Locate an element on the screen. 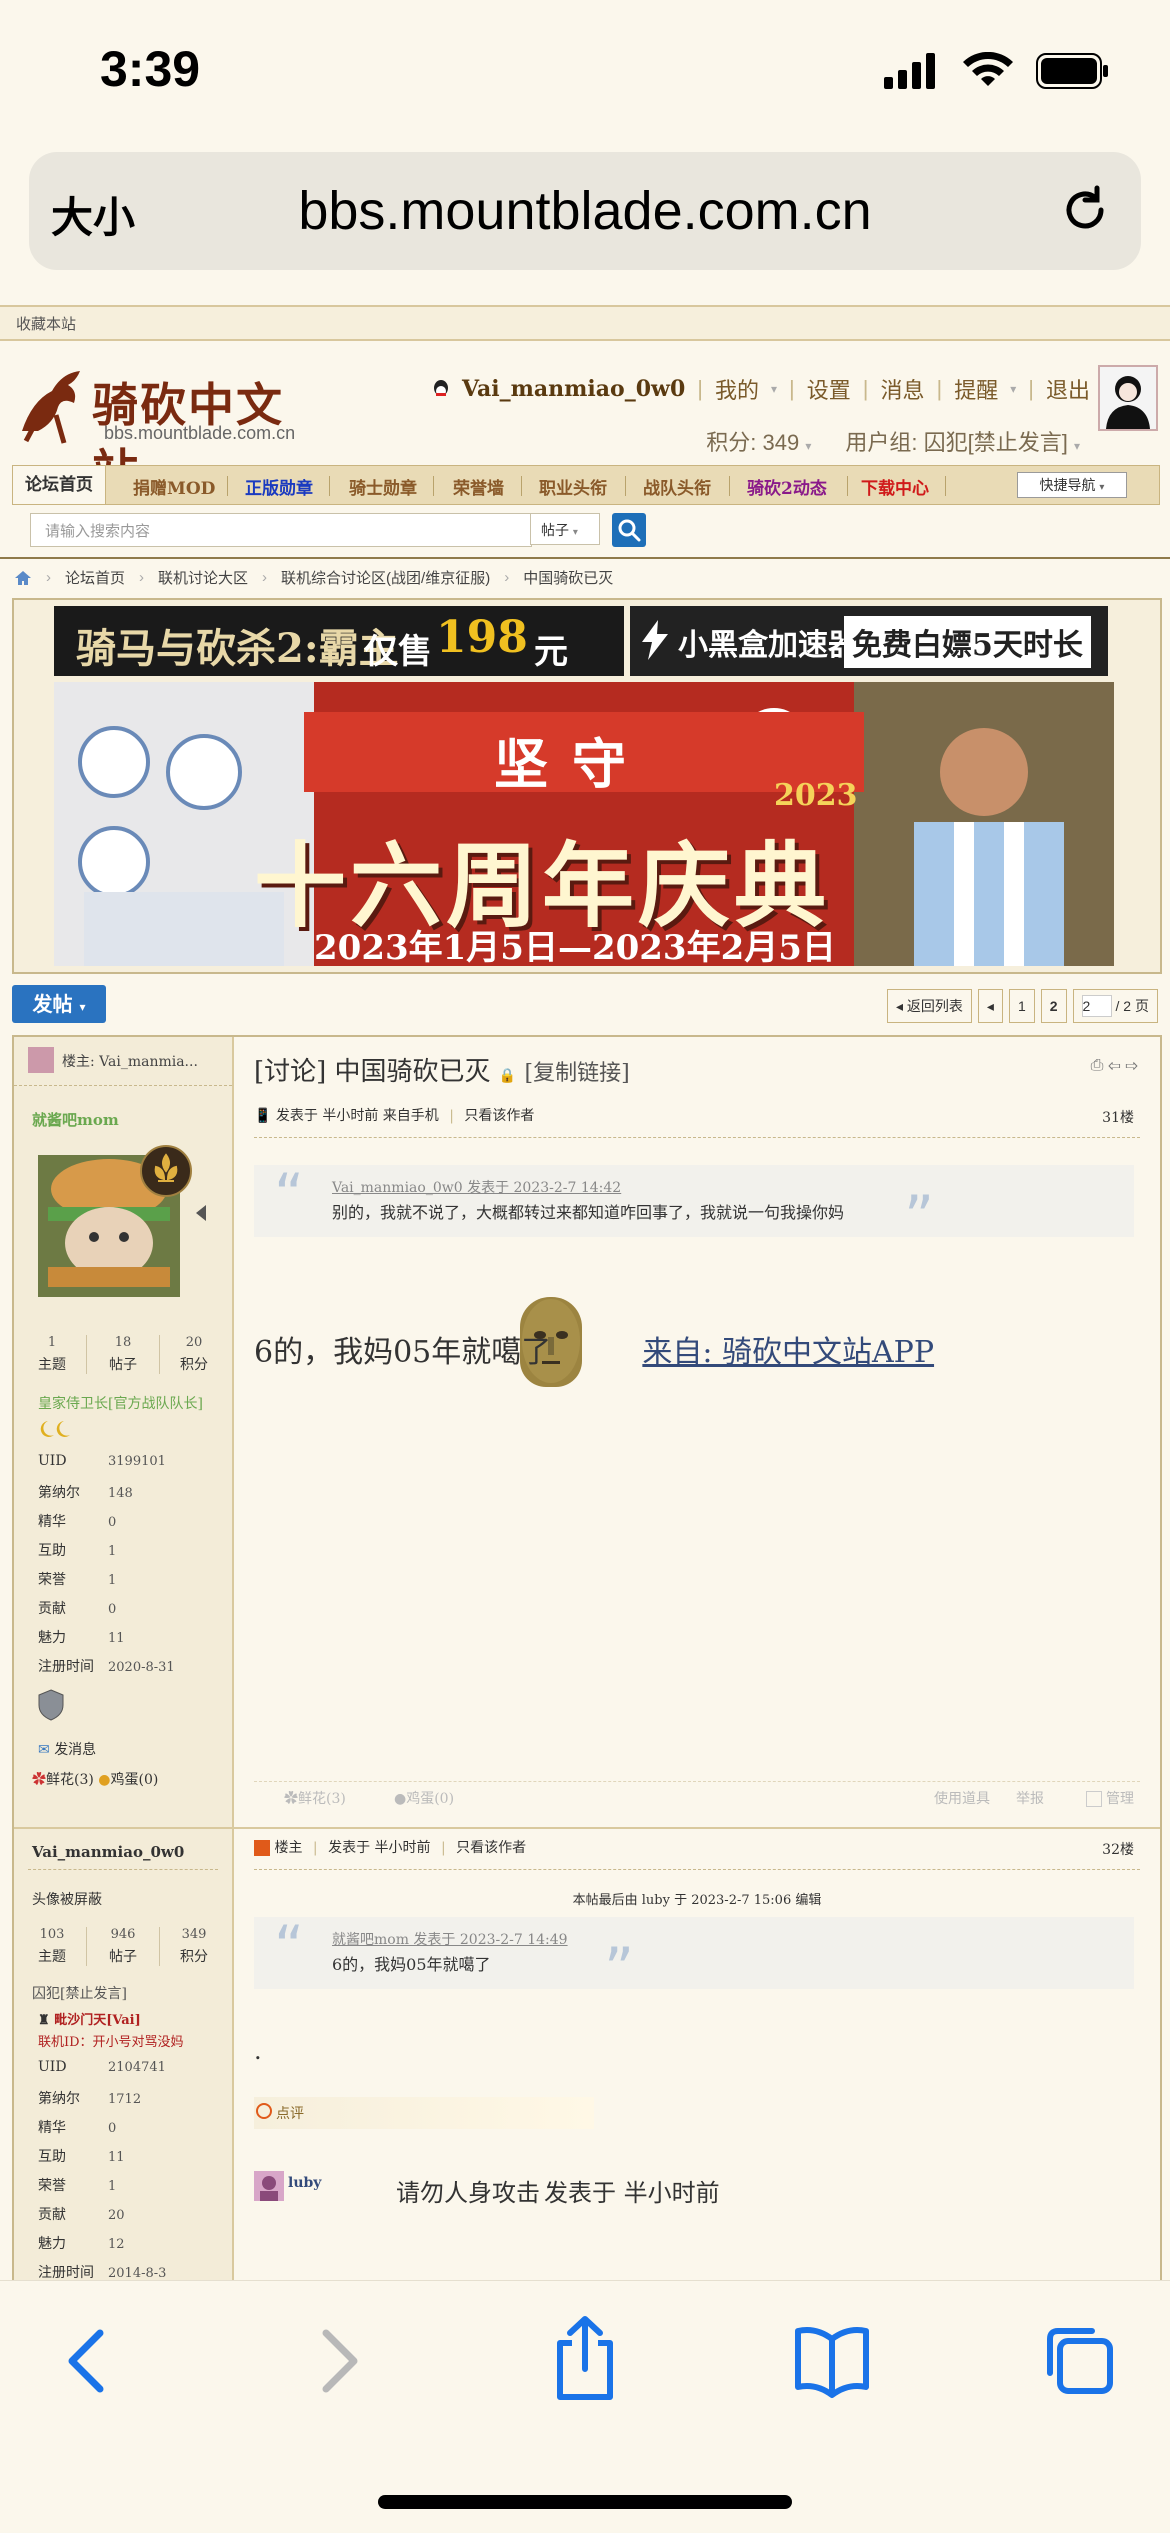  eggs-count: 鸡蛋(0) is located at coordinates (135, 1780).